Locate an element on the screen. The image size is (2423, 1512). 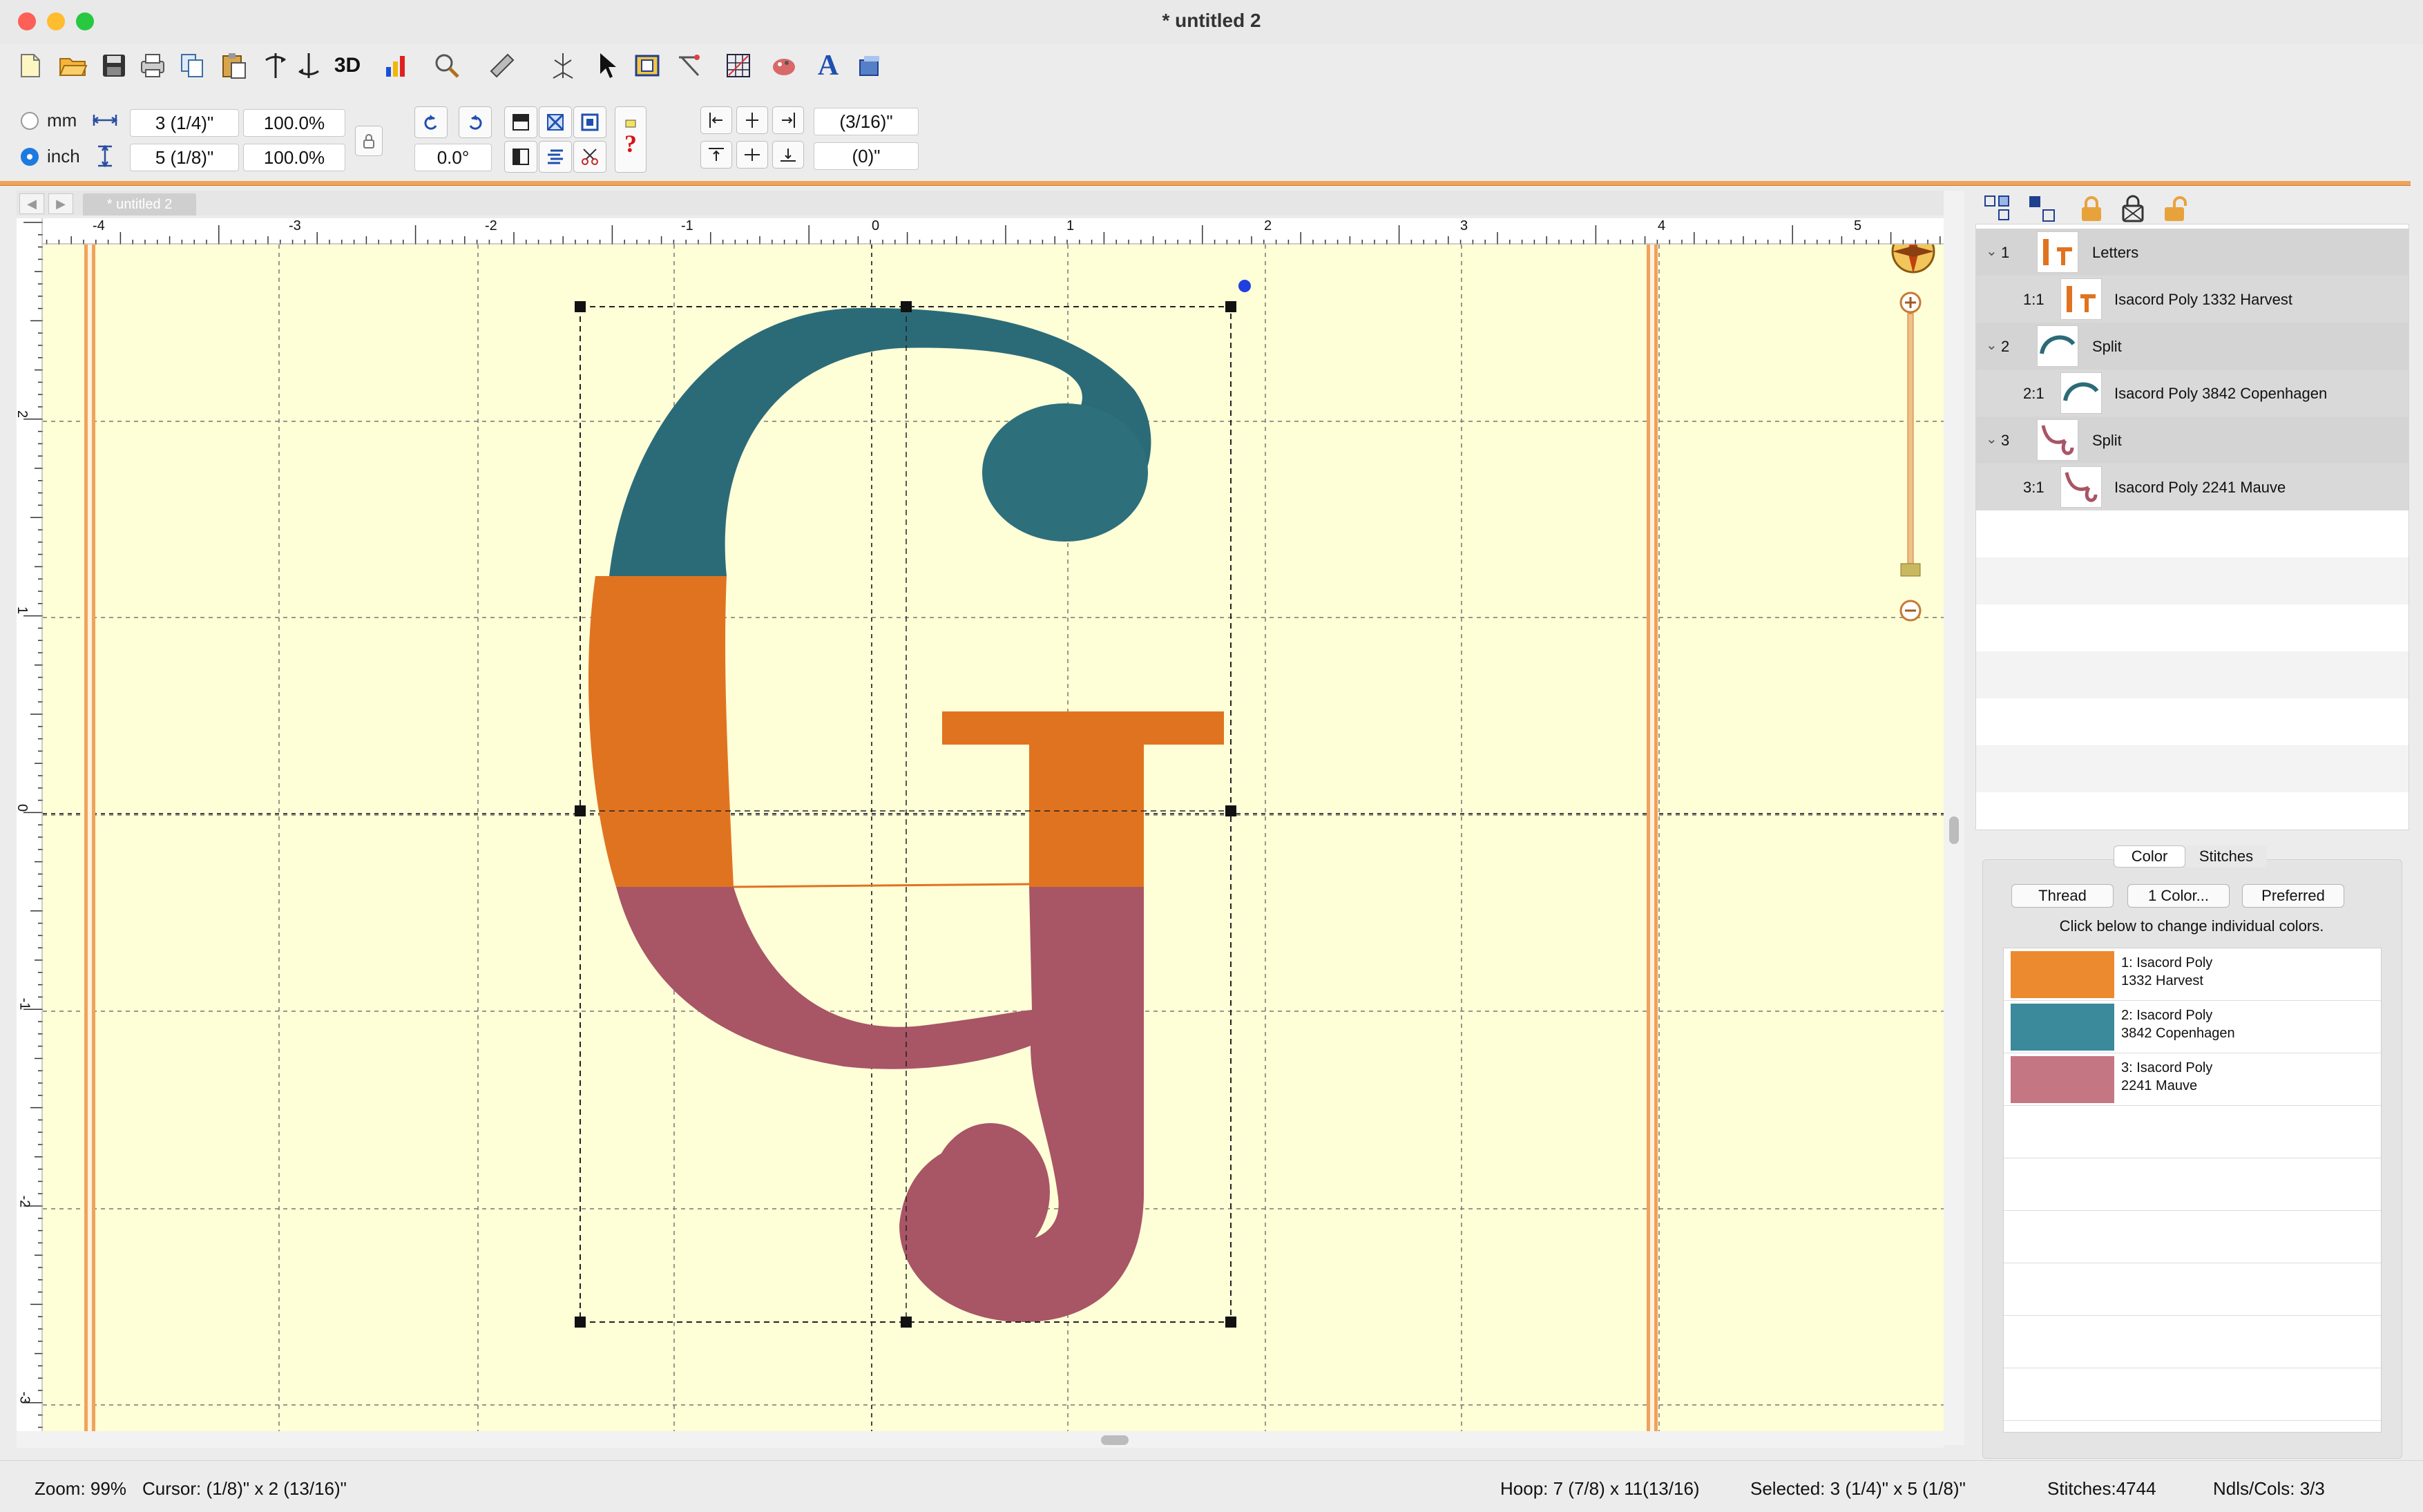
canvas-scrollbar-vertical is located at coordinates (1954, 818).